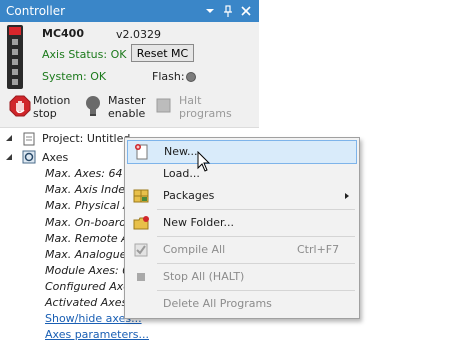  I want to click on controller-device-icon, so click(15, 57).